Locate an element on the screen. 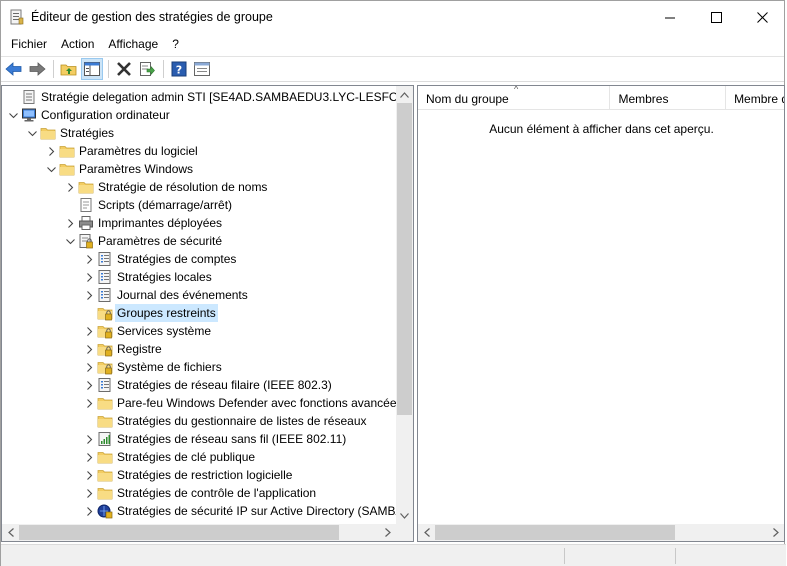 Image resolution: width=787 pixels, height=566 pixels. tree-item: Stratégies de comptes is located at coordinates (199, 259).